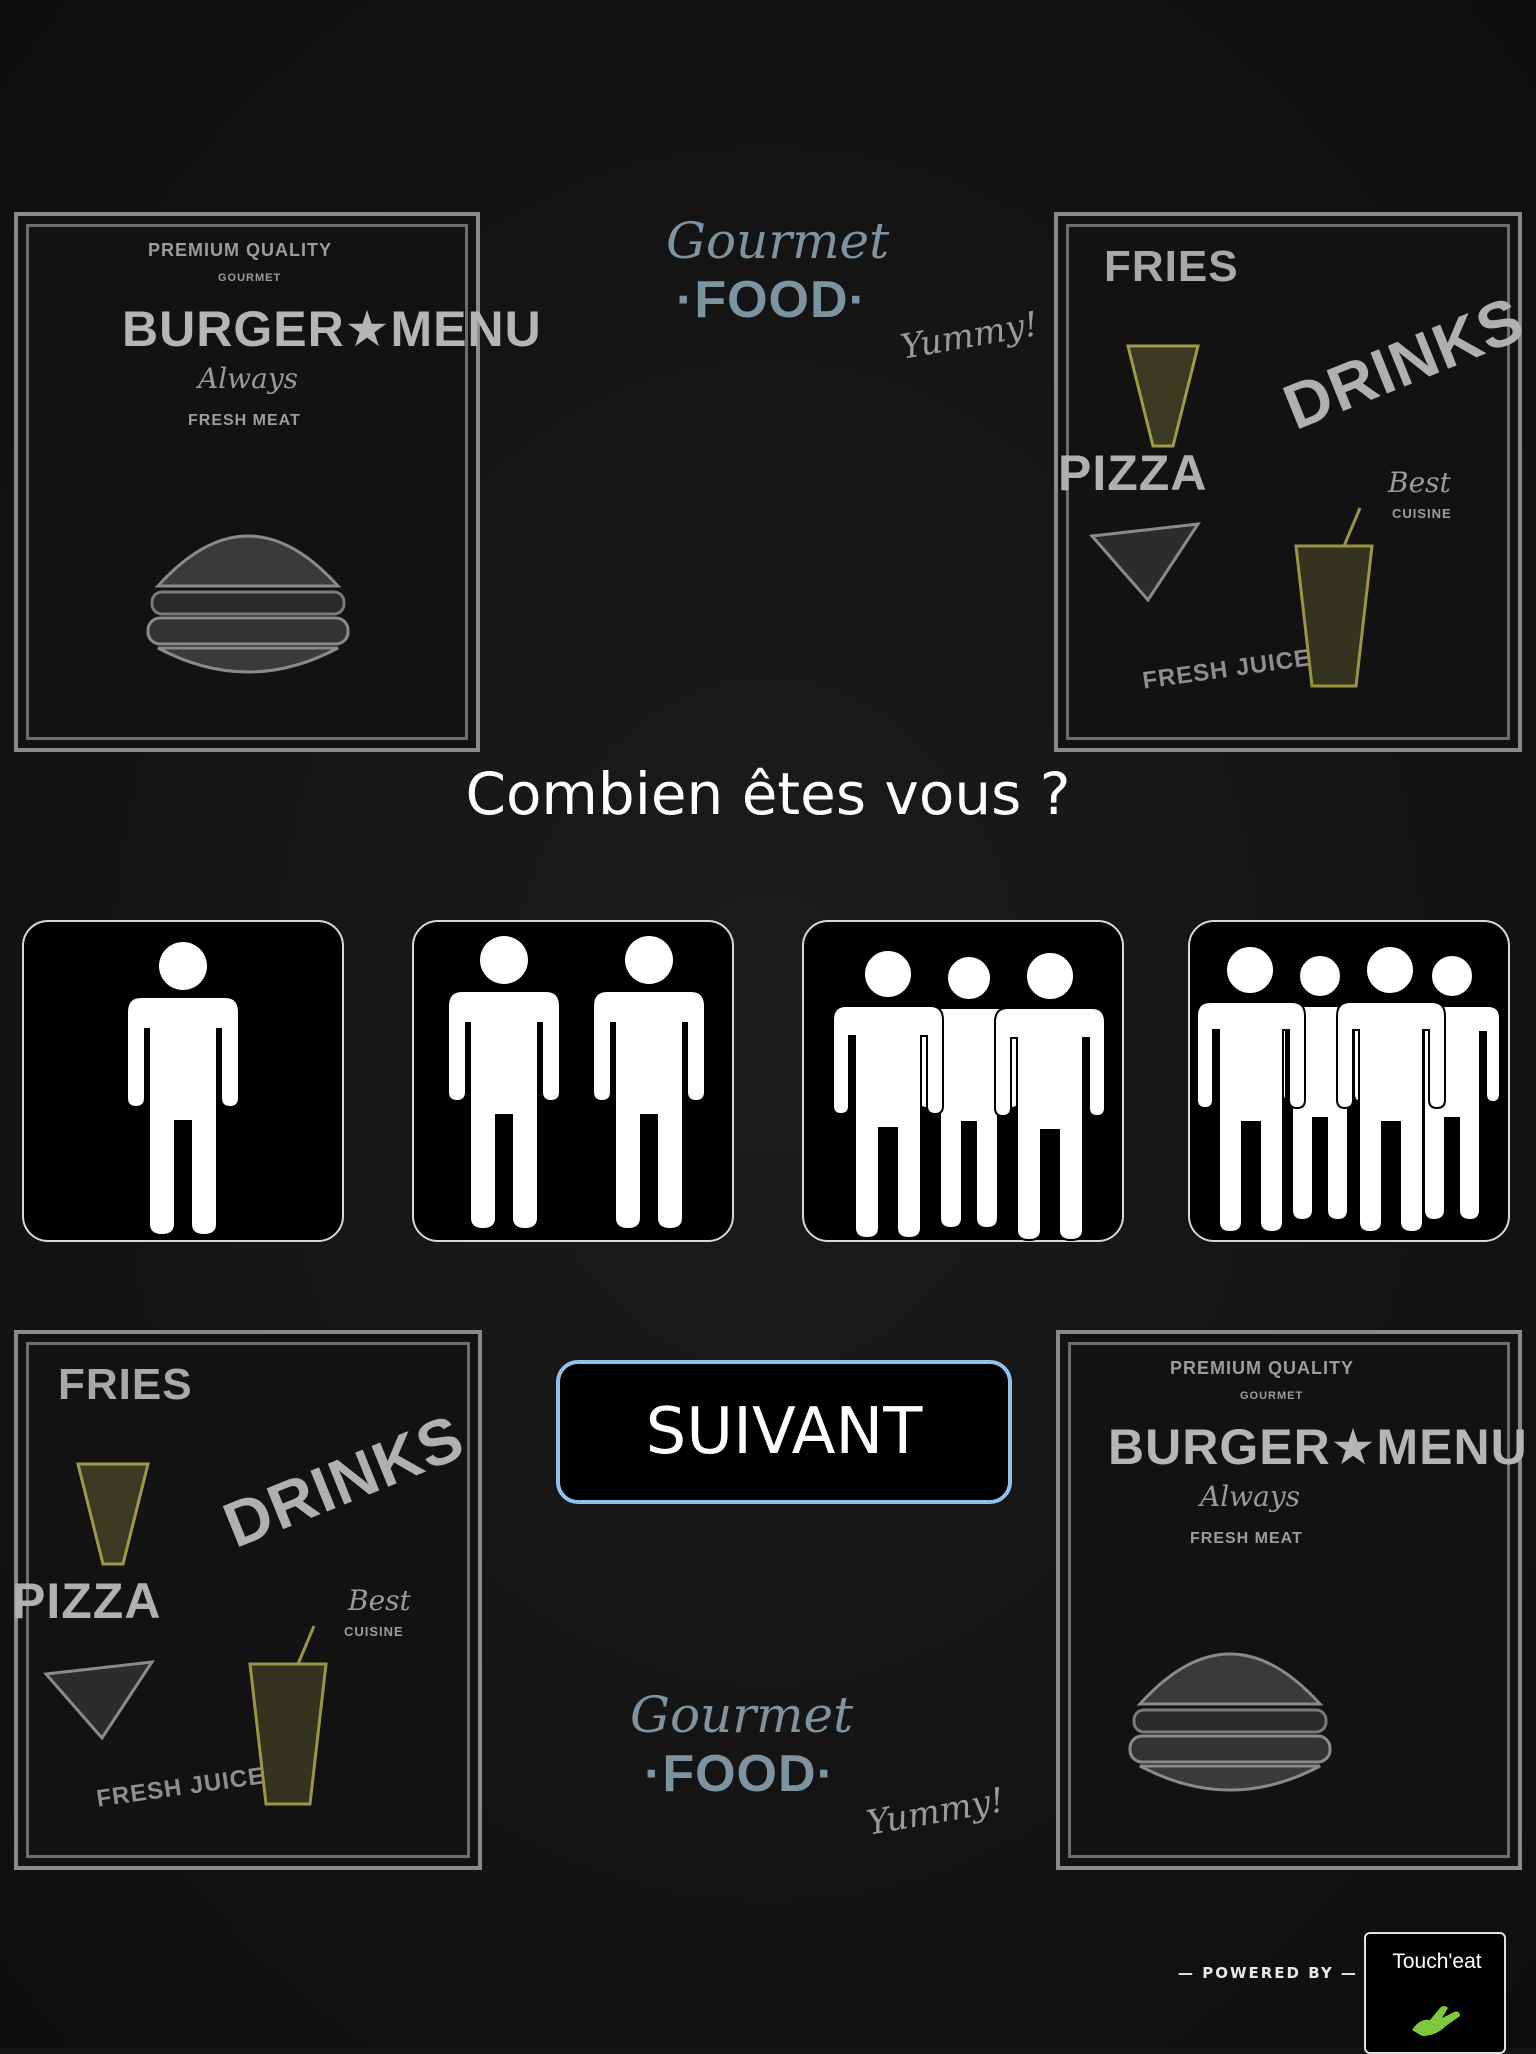 The width and height of the screenshot is (1536, 2054). Describe the element at coordinates (1348, 1089) in the screenshot. I see `four-people-icon` at that location.